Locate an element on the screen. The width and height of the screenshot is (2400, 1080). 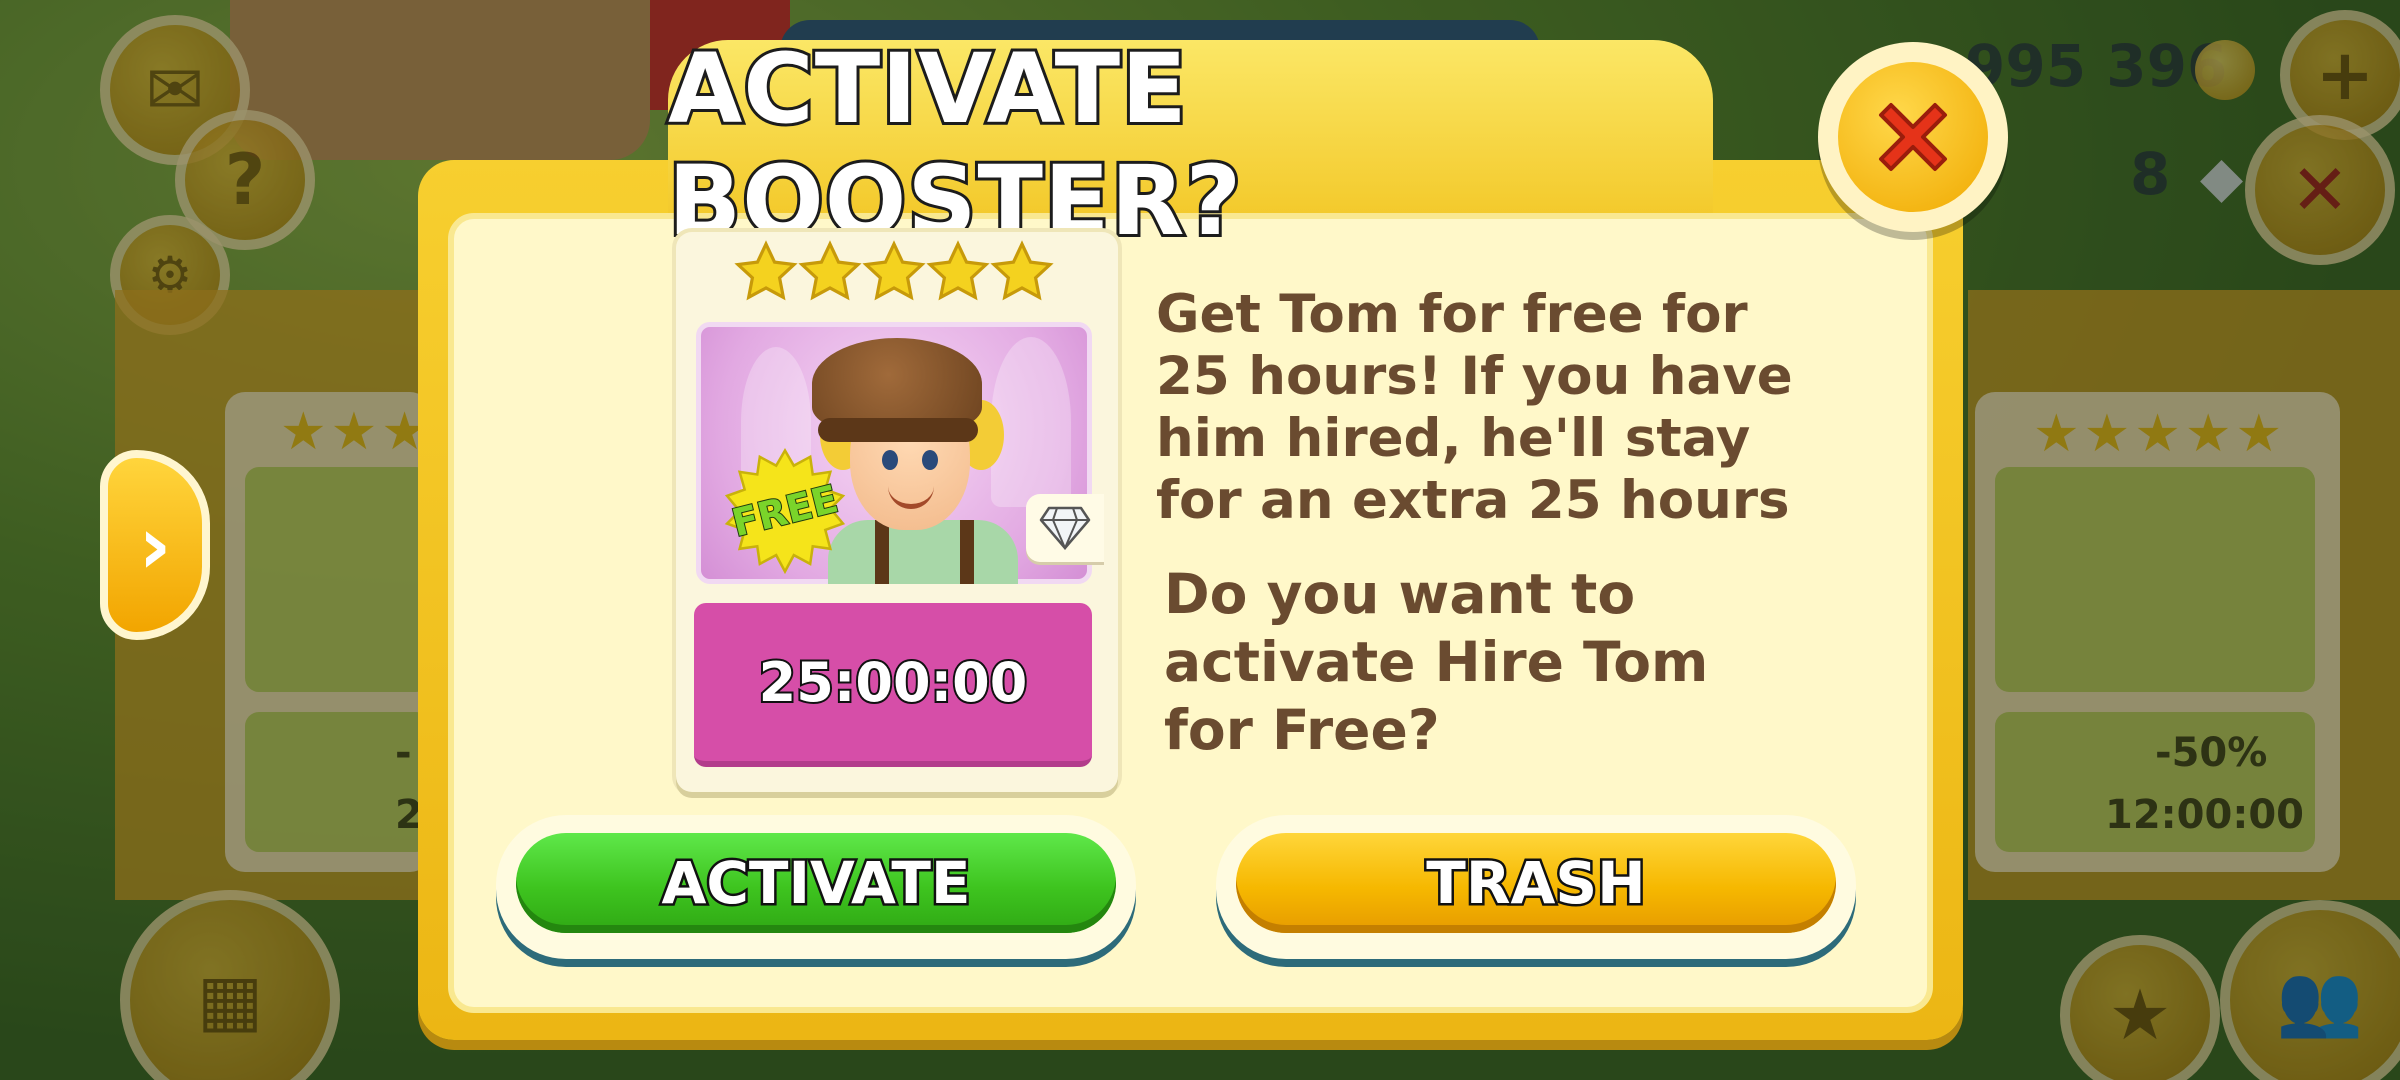
activate-button-frame: ACTIVATE is located at coordinates (816, 887).